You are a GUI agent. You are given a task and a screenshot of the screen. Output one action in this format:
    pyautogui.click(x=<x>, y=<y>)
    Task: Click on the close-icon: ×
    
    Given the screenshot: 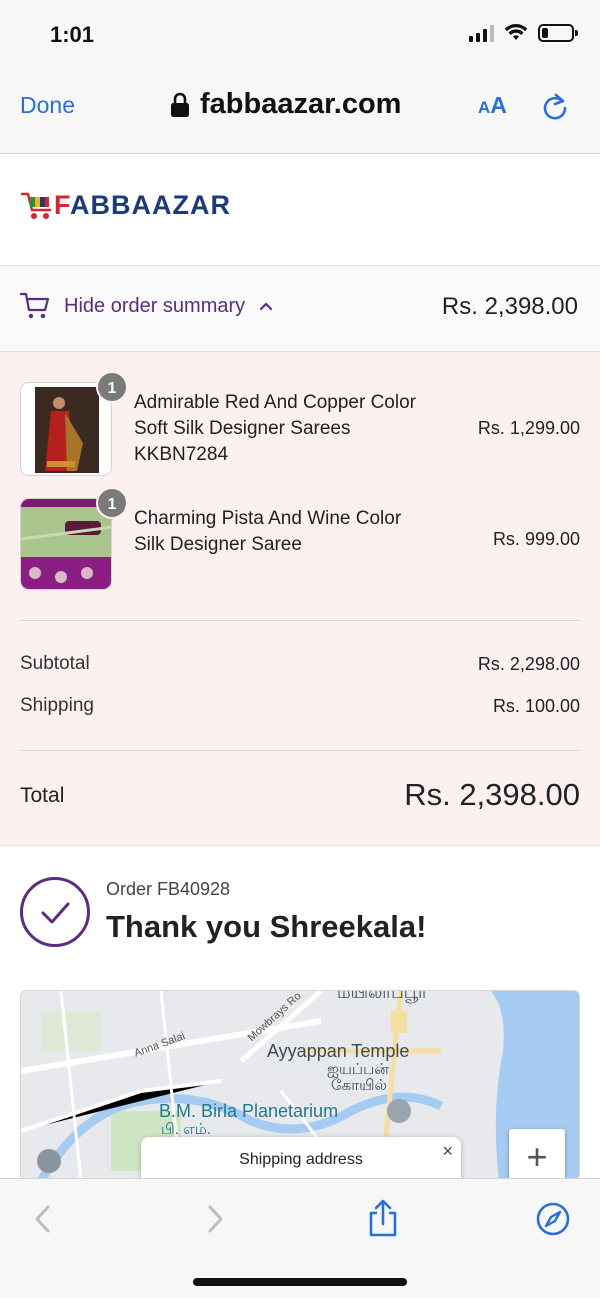 What is the action you would take?
    pyautogui.click(x=447, y=1151)
    